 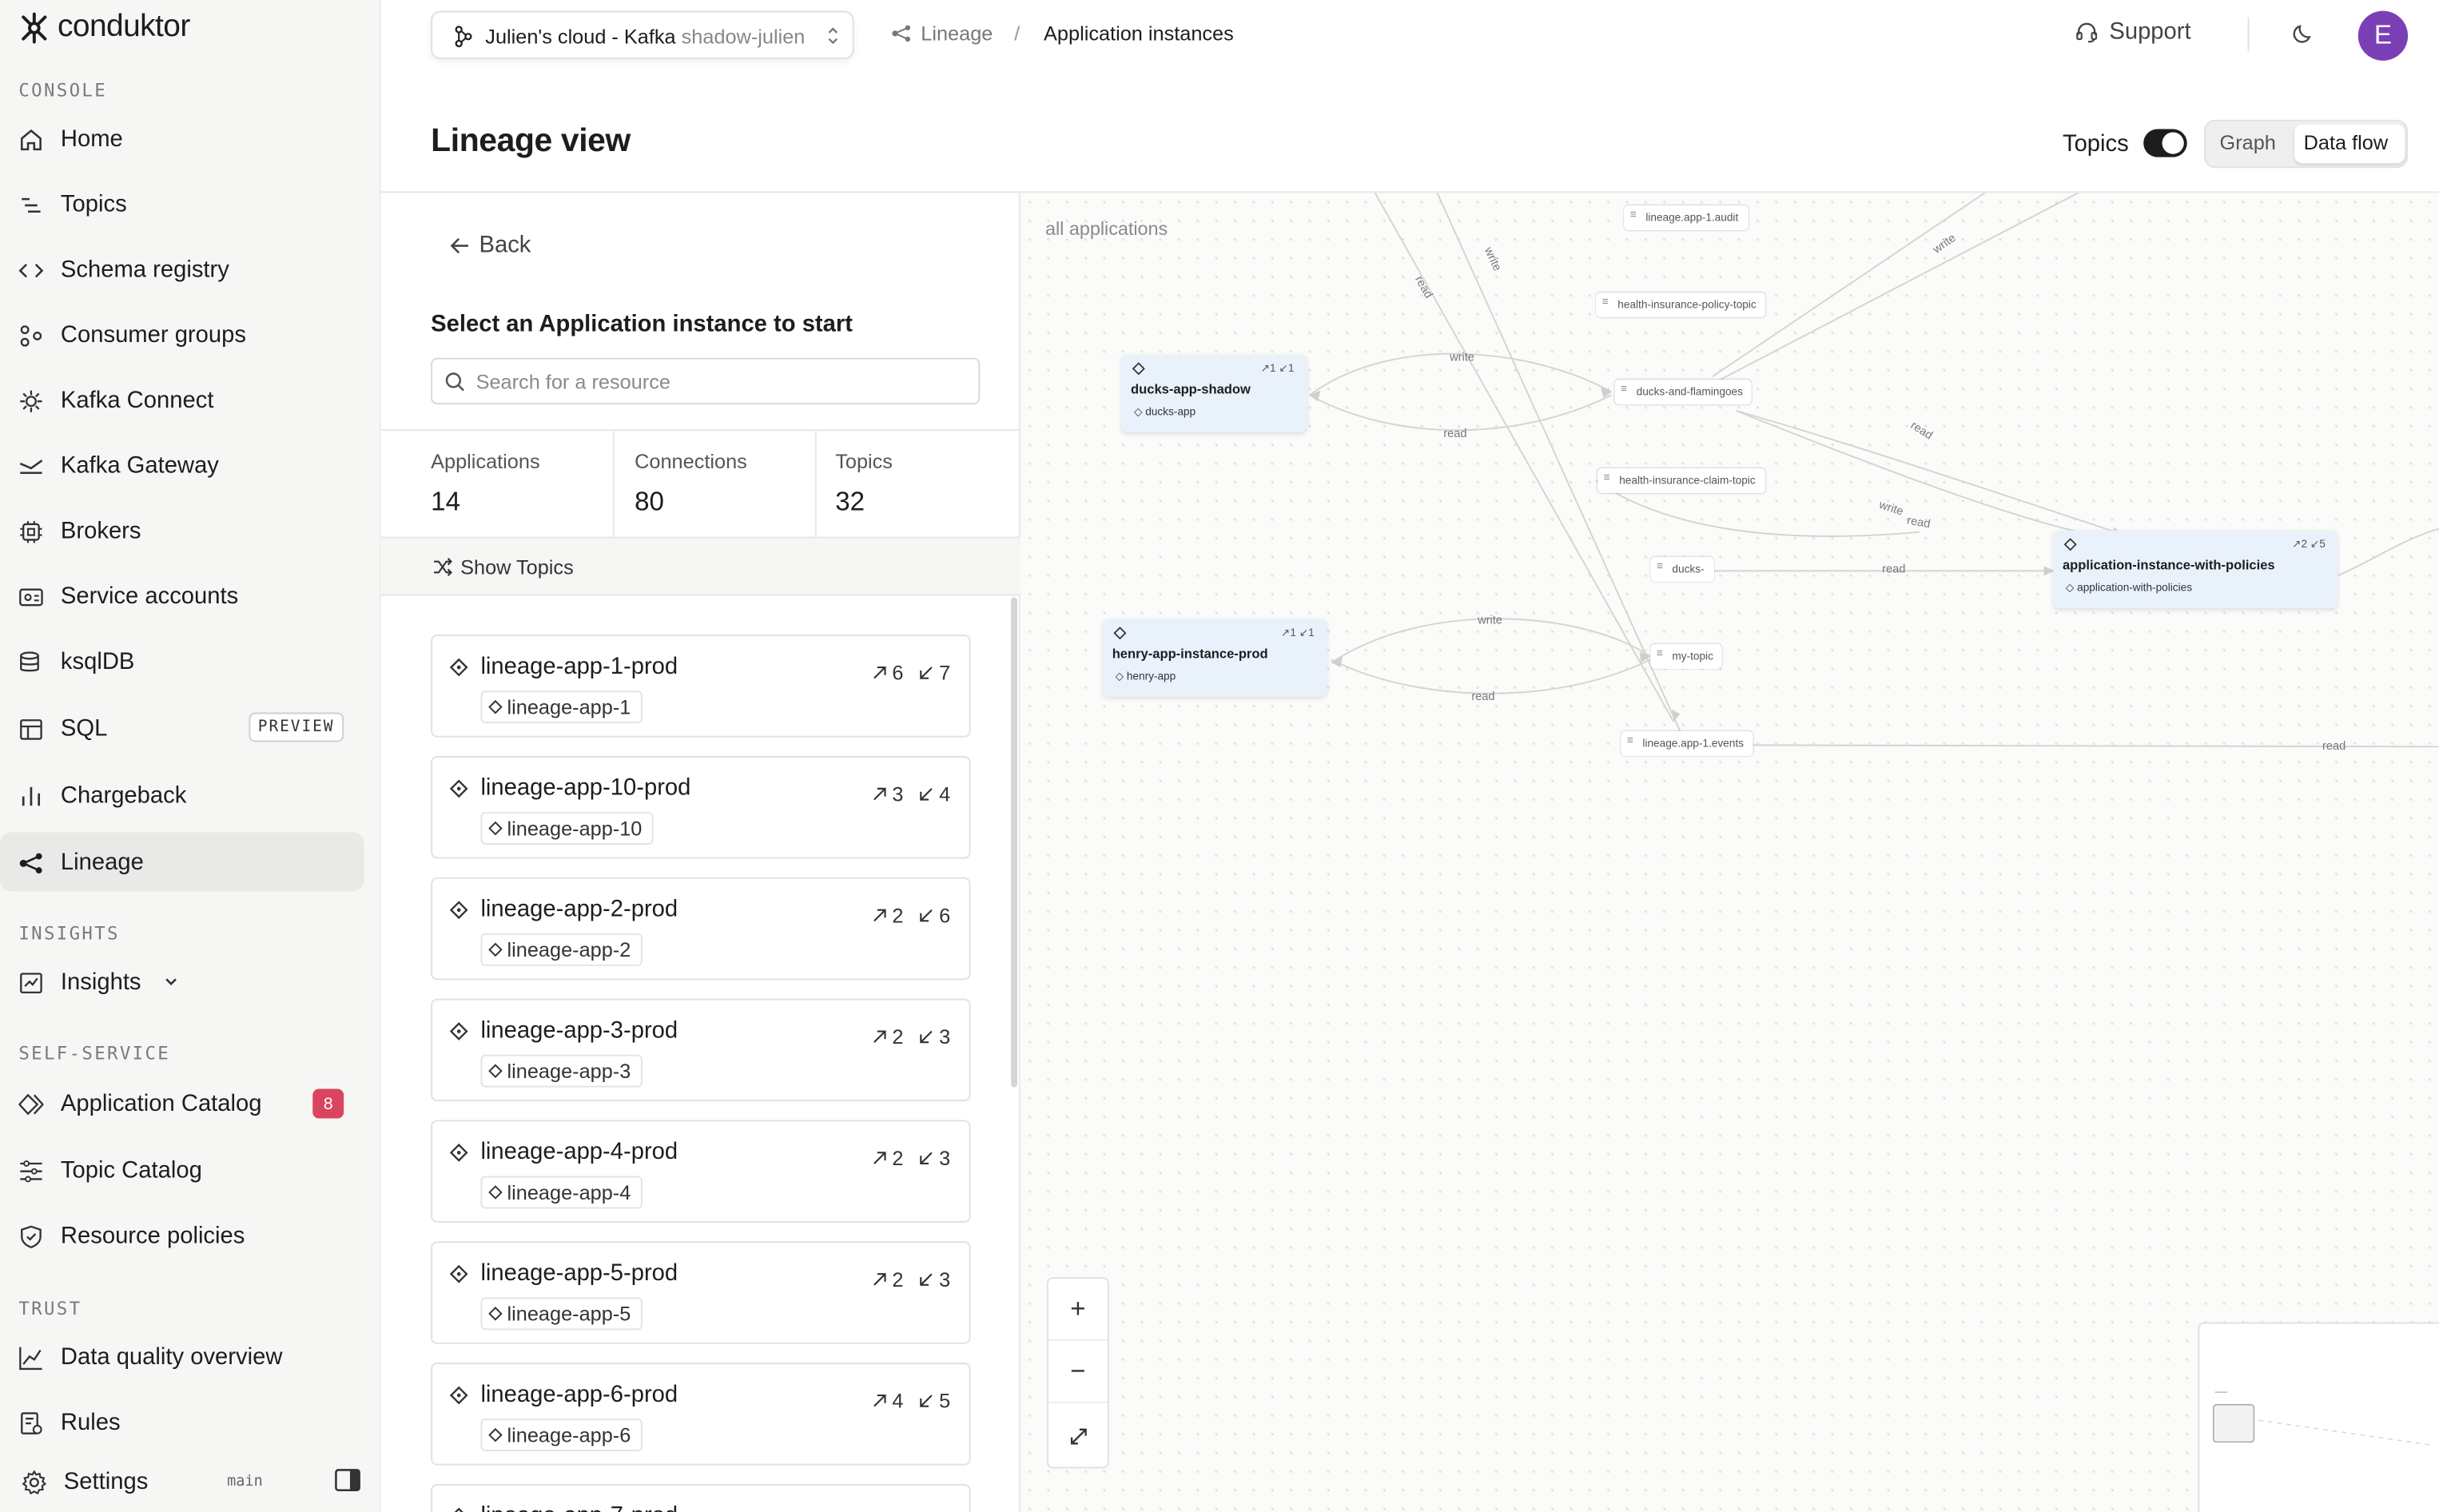 I want to click on sidebar-item-topic-catalog: Topic Catalog, so click(x=182, y=1170).